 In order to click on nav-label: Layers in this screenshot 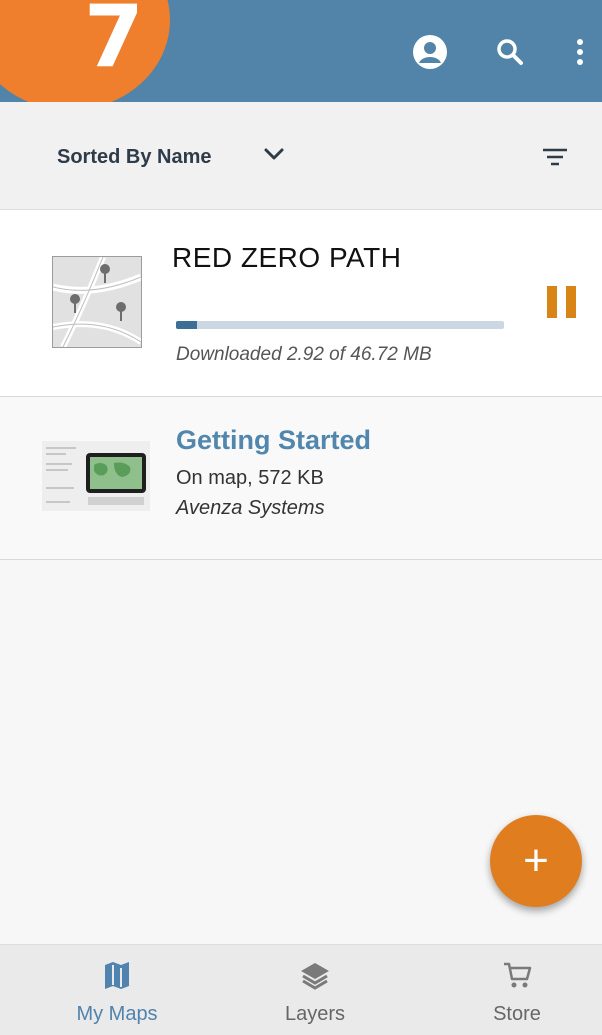, I will do `click(315, 1014)`.